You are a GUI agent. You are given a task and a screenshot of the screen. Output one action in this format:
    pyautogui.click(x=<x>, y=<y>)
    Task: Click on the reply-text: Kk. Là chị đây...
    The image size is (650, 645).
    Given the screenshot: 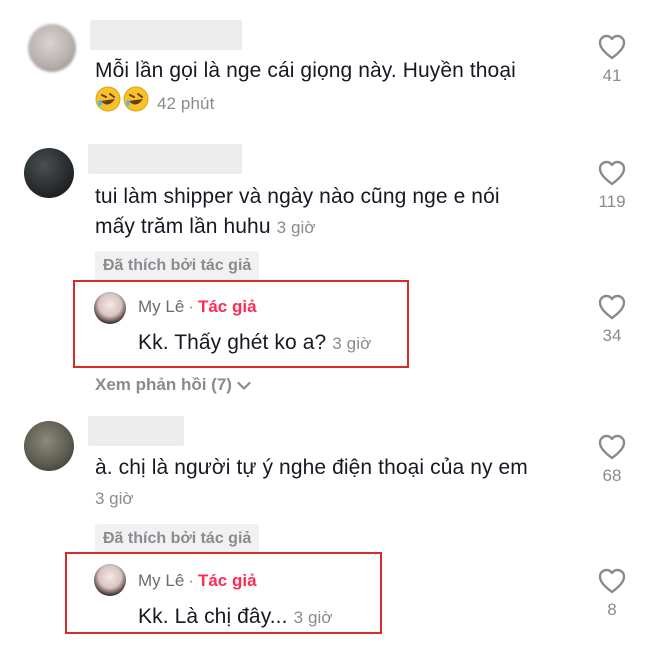 What is the action you would take?
    pyautogui.click(x=213, y=616)
    